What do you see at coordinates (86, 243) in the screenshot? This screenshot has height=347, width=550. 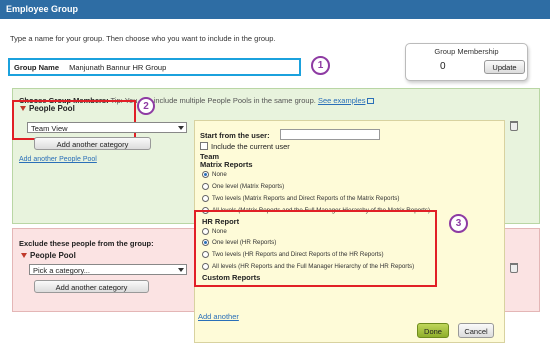 I see `exclude-heading: Exclude these people from the group:` at bounding box center [86, 243].